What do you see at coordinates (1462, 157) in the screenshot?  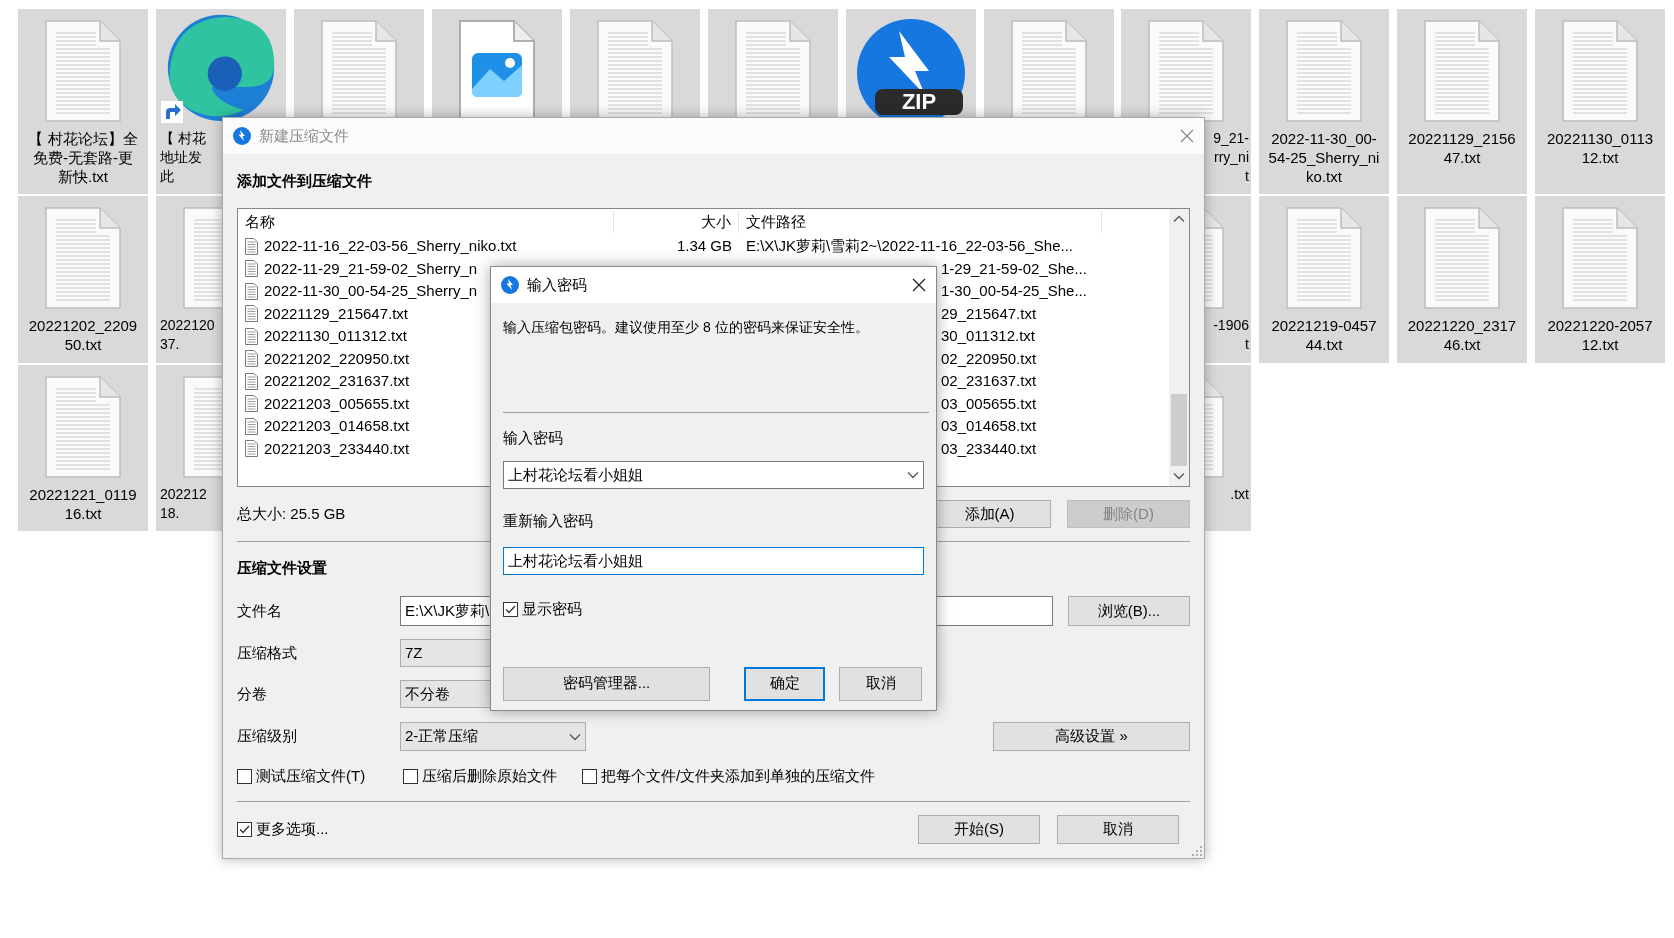 I see `file-name-line: 47.txt` at bounding box center [1462, 157].